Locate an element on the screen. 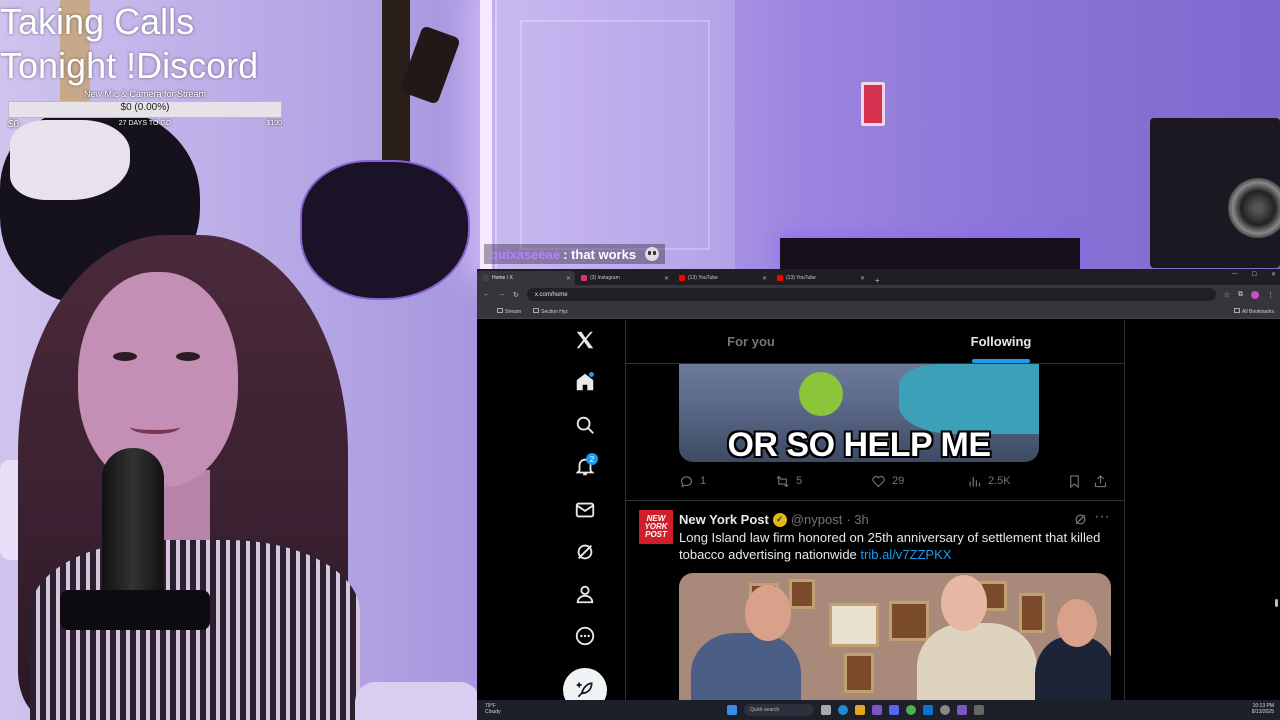  back-icon: ← is located at coordinates (486, 294).